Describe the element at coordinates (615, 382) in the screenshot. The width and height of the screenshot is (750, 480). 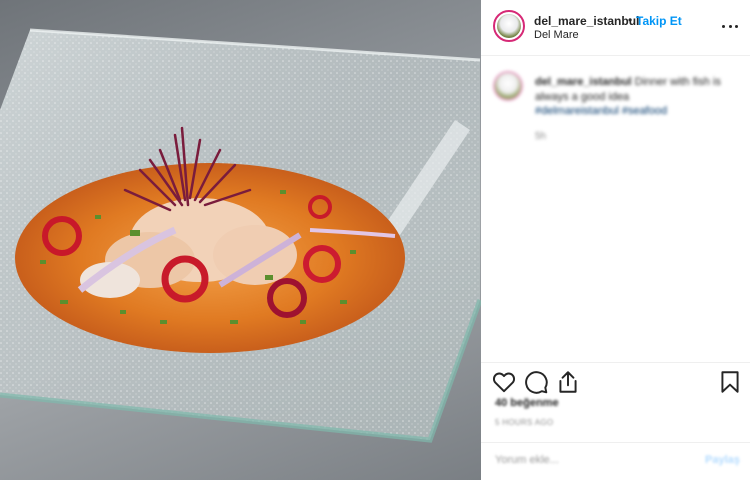
I see `action-bar` at that location.